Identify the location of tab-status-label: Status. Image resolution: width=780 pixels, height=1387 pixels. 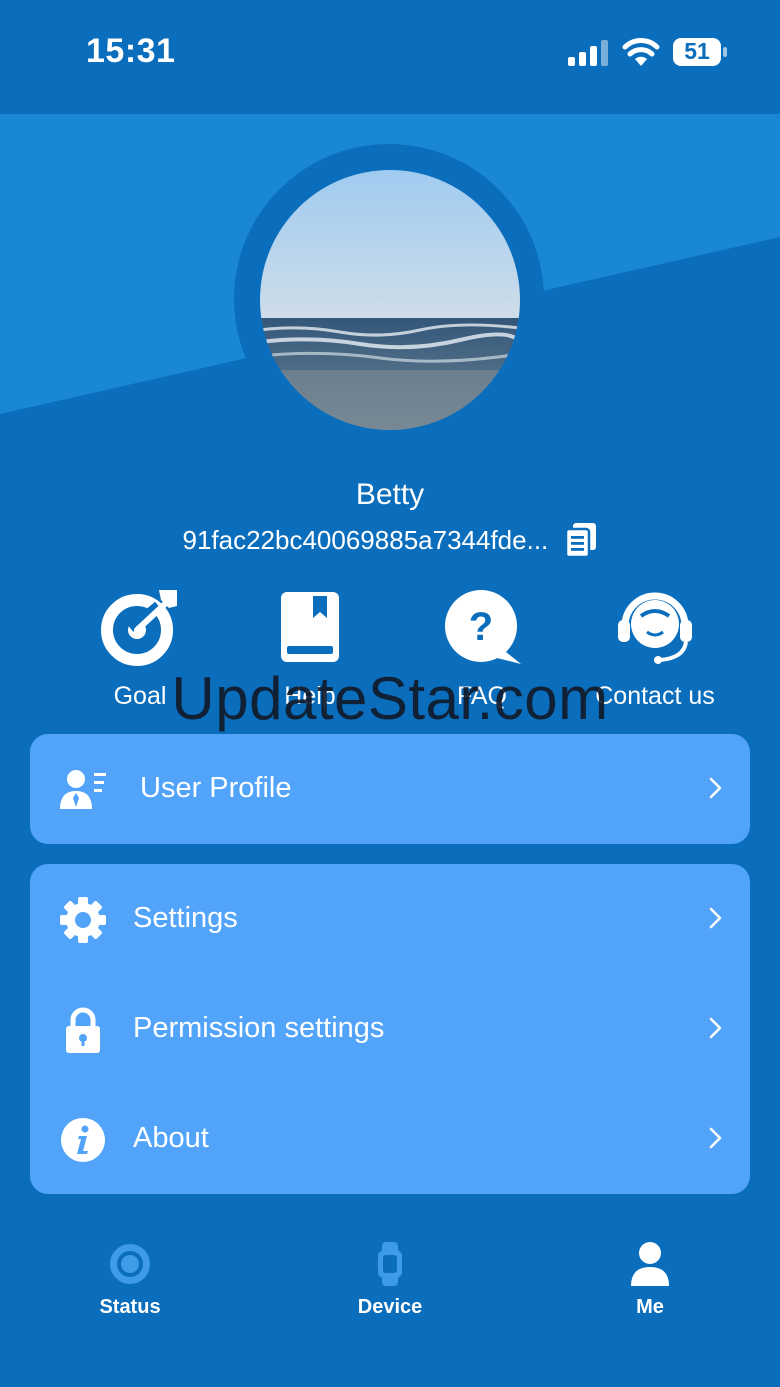
(130, 1307).